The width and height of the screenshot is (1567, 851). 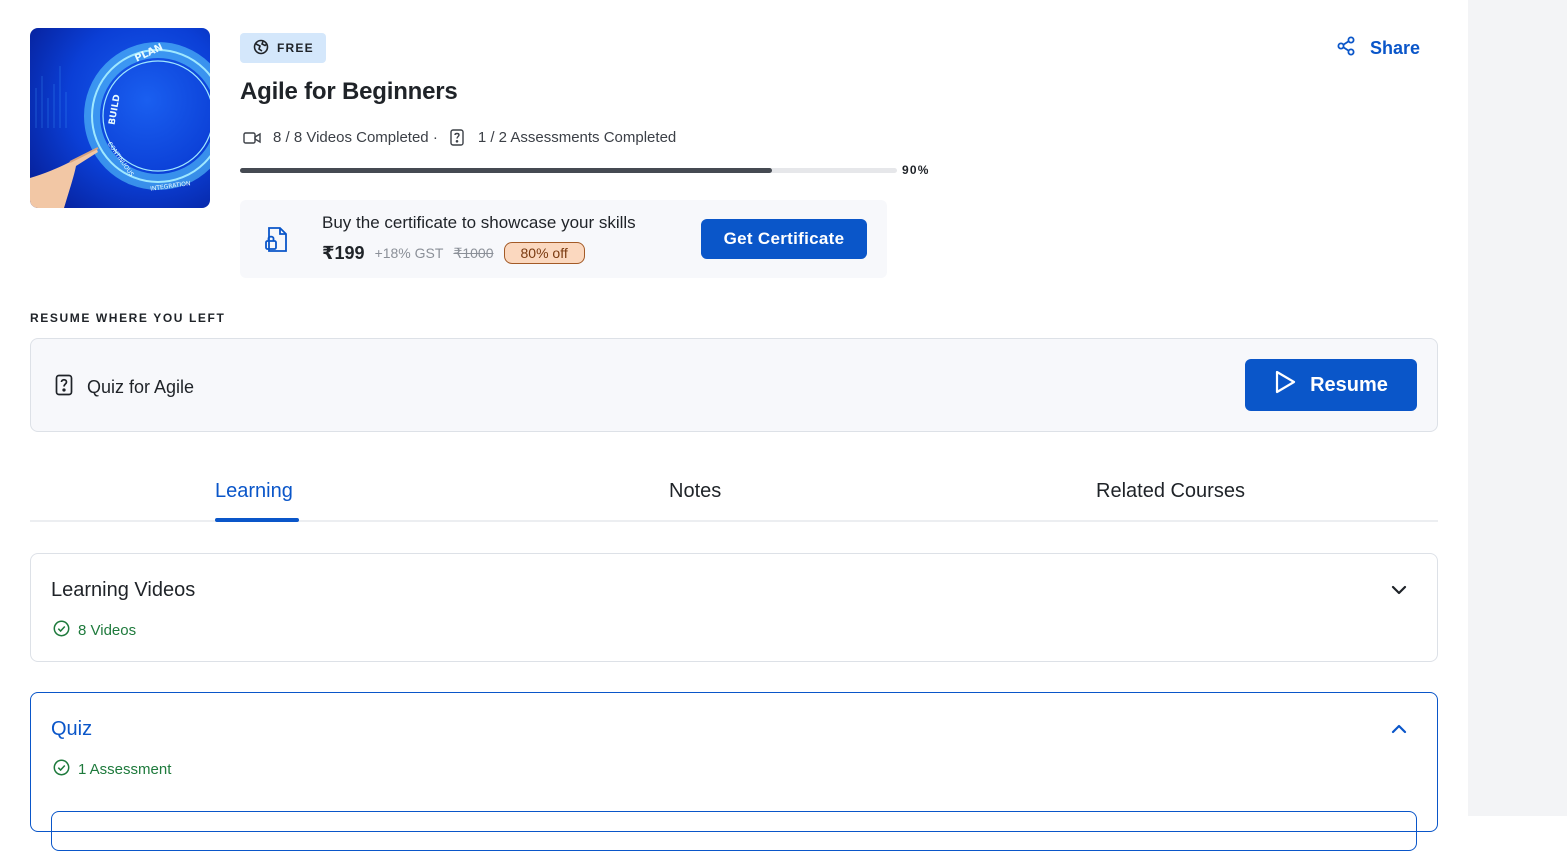 What do you see at coordinates (141, 387) in the screenshot?
I see `resume-item-label: Quiz for Agile` at bounding box center [141, 387].